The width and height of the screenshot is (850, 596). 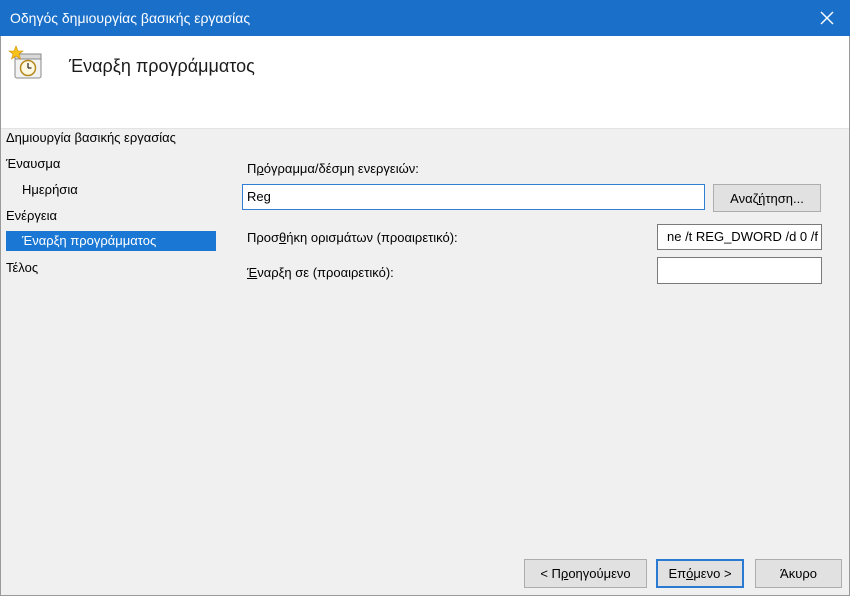 What do you see at coordinates (25, 62) in the screenshot?
I see `task-clock-icon` at bounding box center [25, 62].